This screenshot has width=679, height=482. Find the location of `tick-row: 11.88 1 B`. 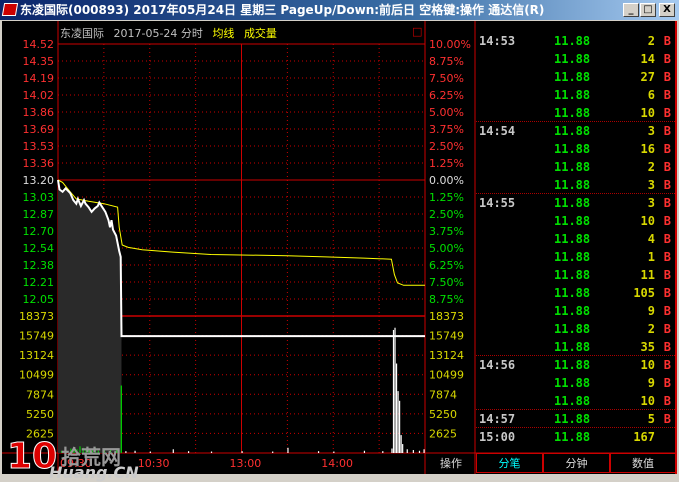

tick-row: 11.88 1 B is located at coordinates (575, 257).